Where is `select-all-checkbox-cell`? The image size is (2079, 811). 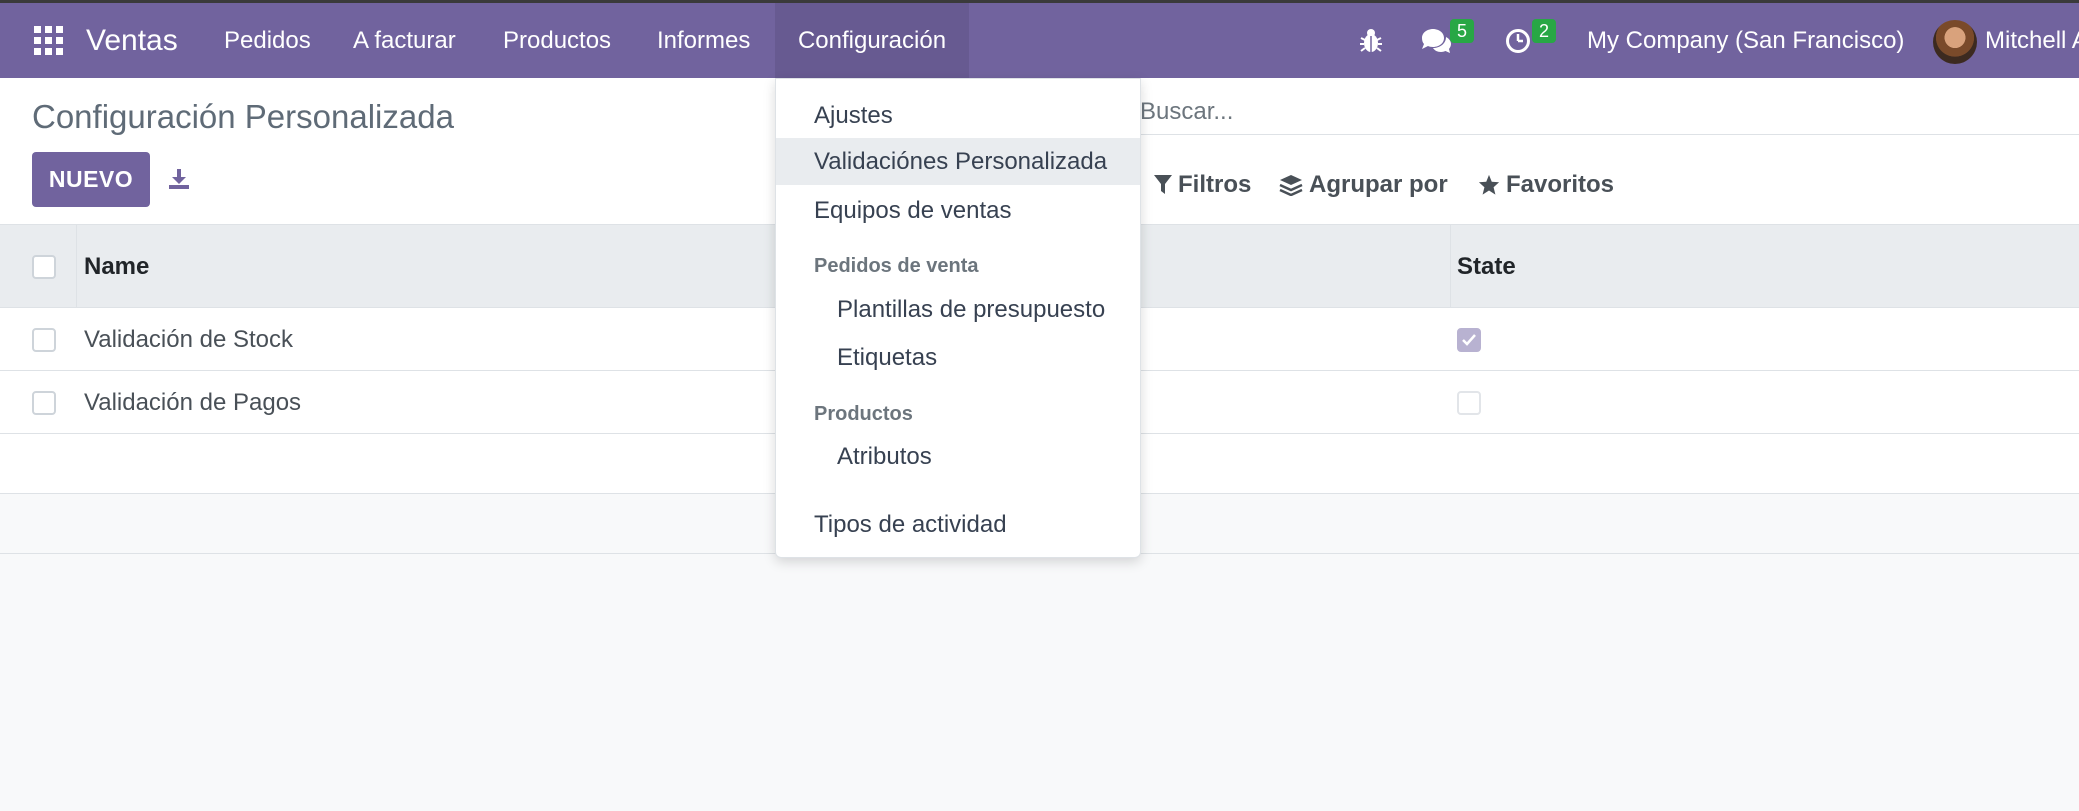 select-all-checkbox-cell is located at coordinates (44, 266).